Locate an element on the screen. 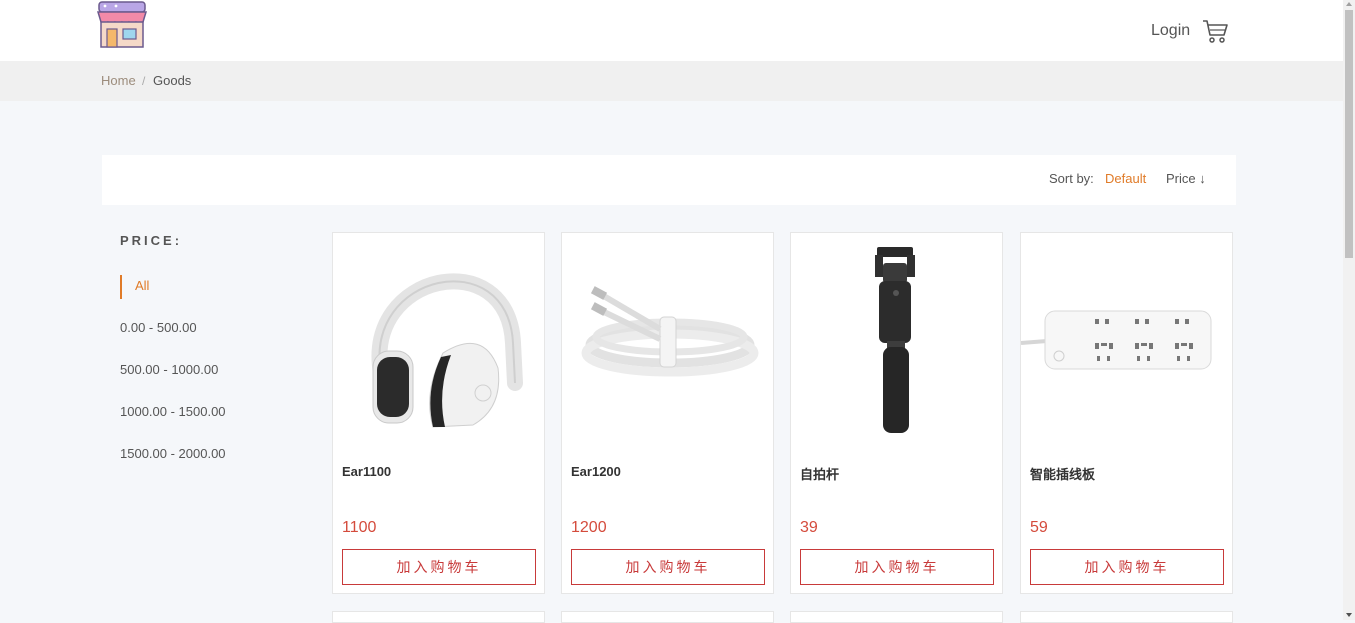 This screenshot has height=623, width=1355. sort-price-option: Price ↓ is located at coordinates (1186, 178).